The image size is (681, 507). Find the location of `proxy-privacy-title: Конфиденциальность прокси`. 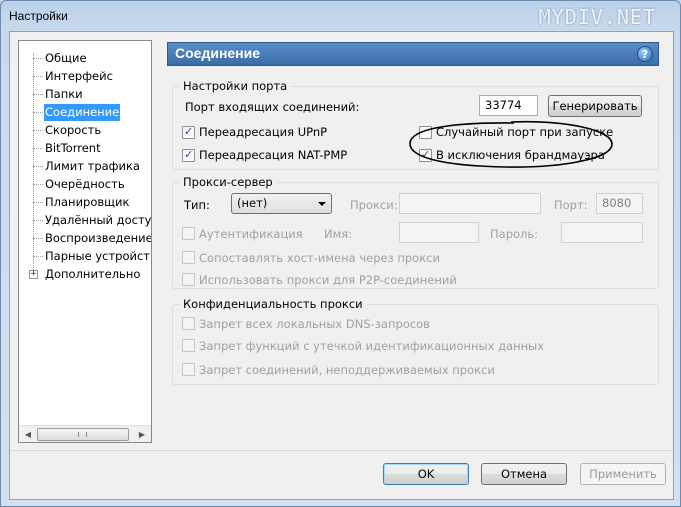

proxy-privacy-title: Конфиденциальность прокси is located at coordinates (273, 304).